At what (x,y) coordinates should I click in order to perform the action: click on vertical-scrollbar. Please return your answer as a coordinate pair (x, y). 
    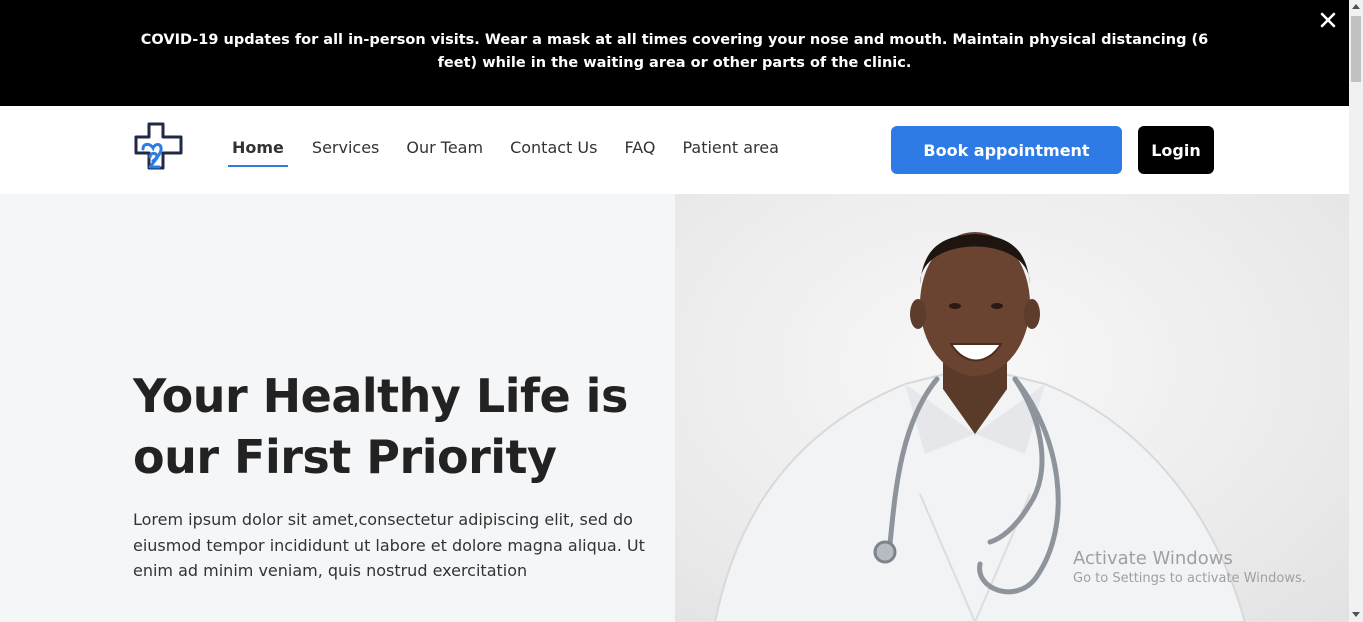
    Looking at the image, I should click on (1356, 311).